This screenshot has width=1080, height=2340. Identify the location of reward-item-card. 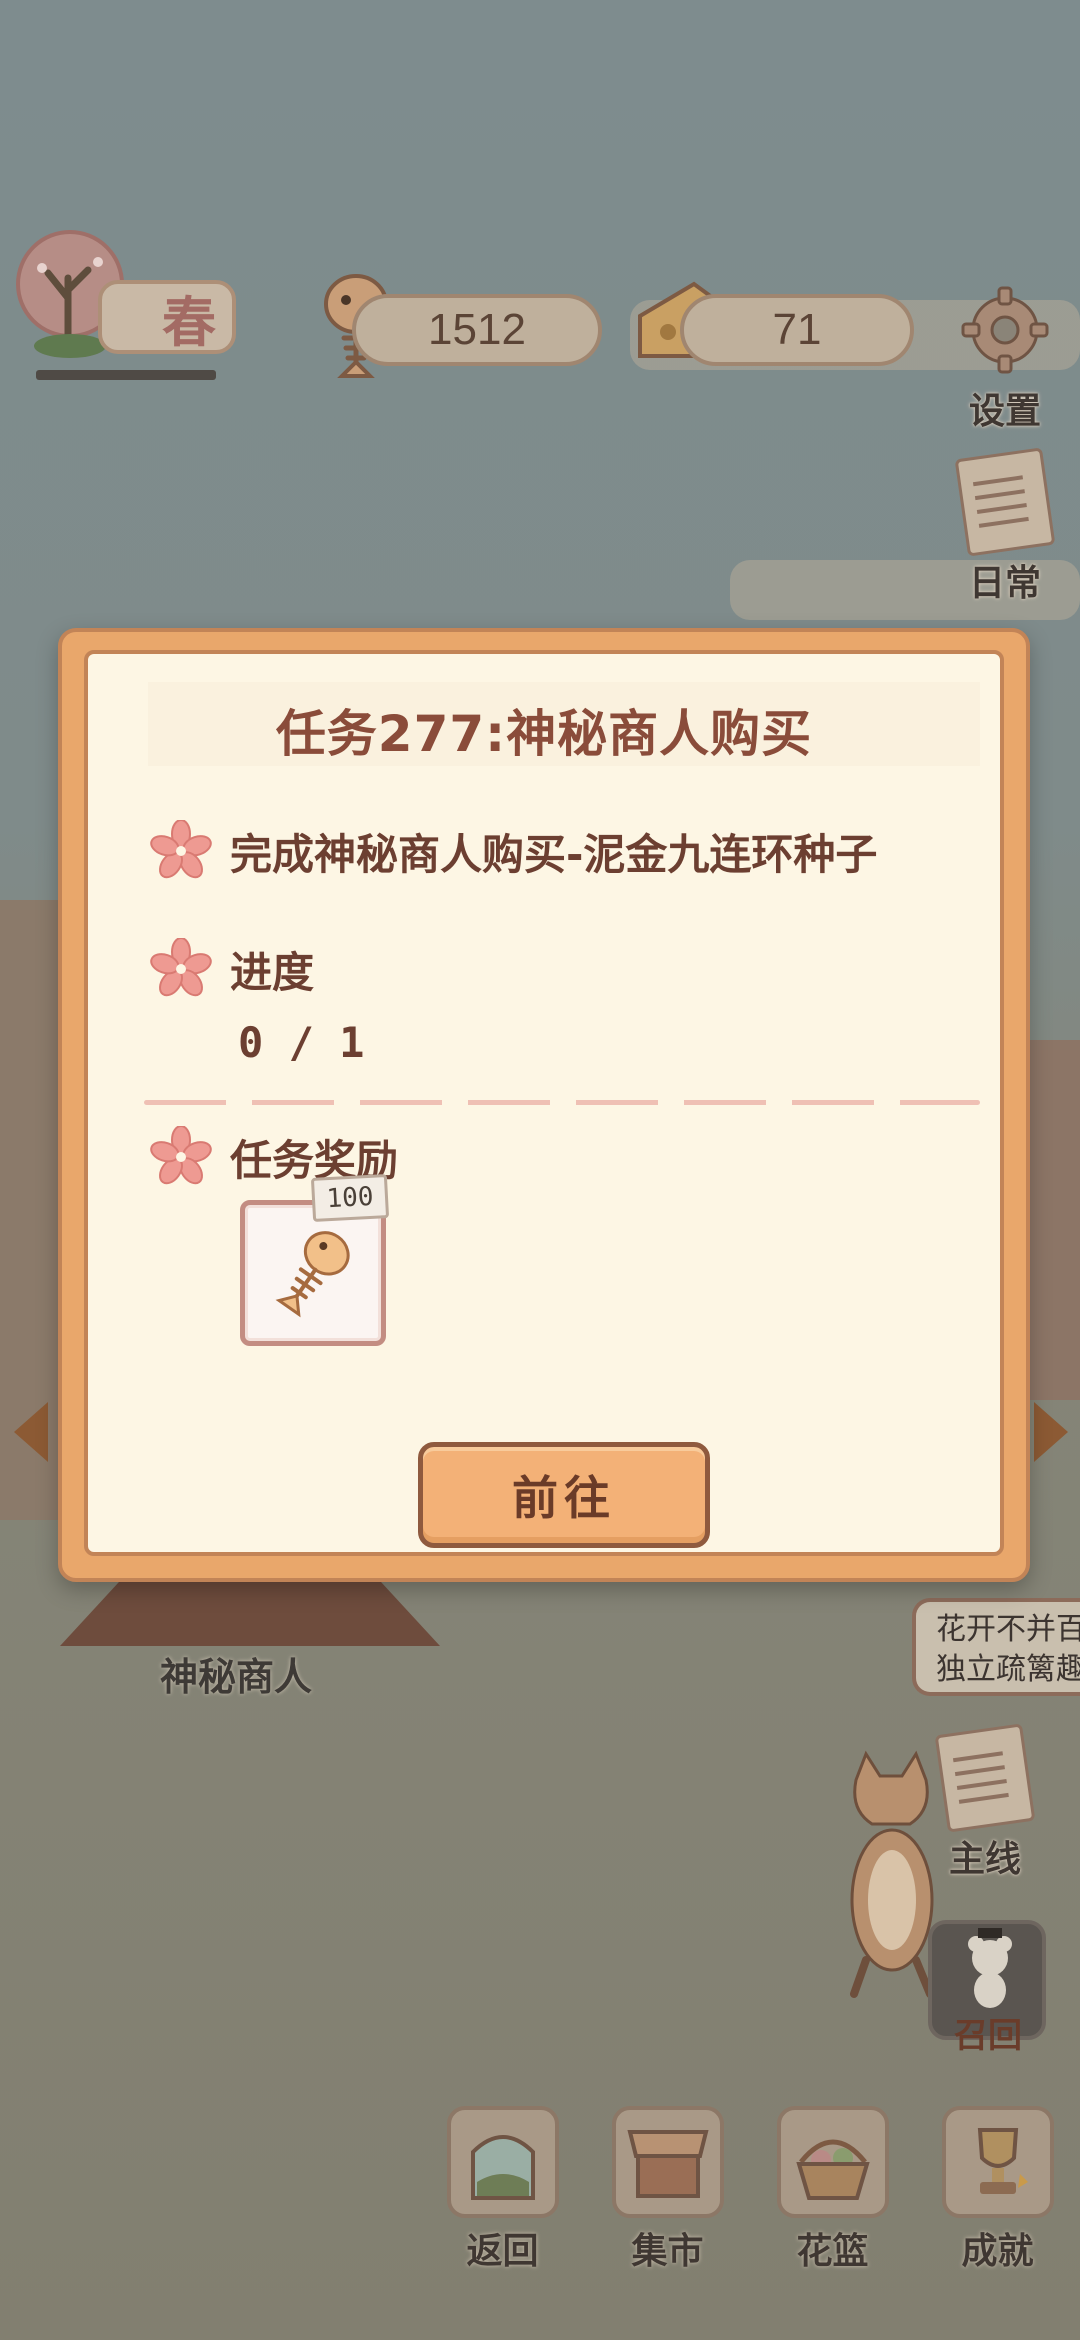
(313, 1273).